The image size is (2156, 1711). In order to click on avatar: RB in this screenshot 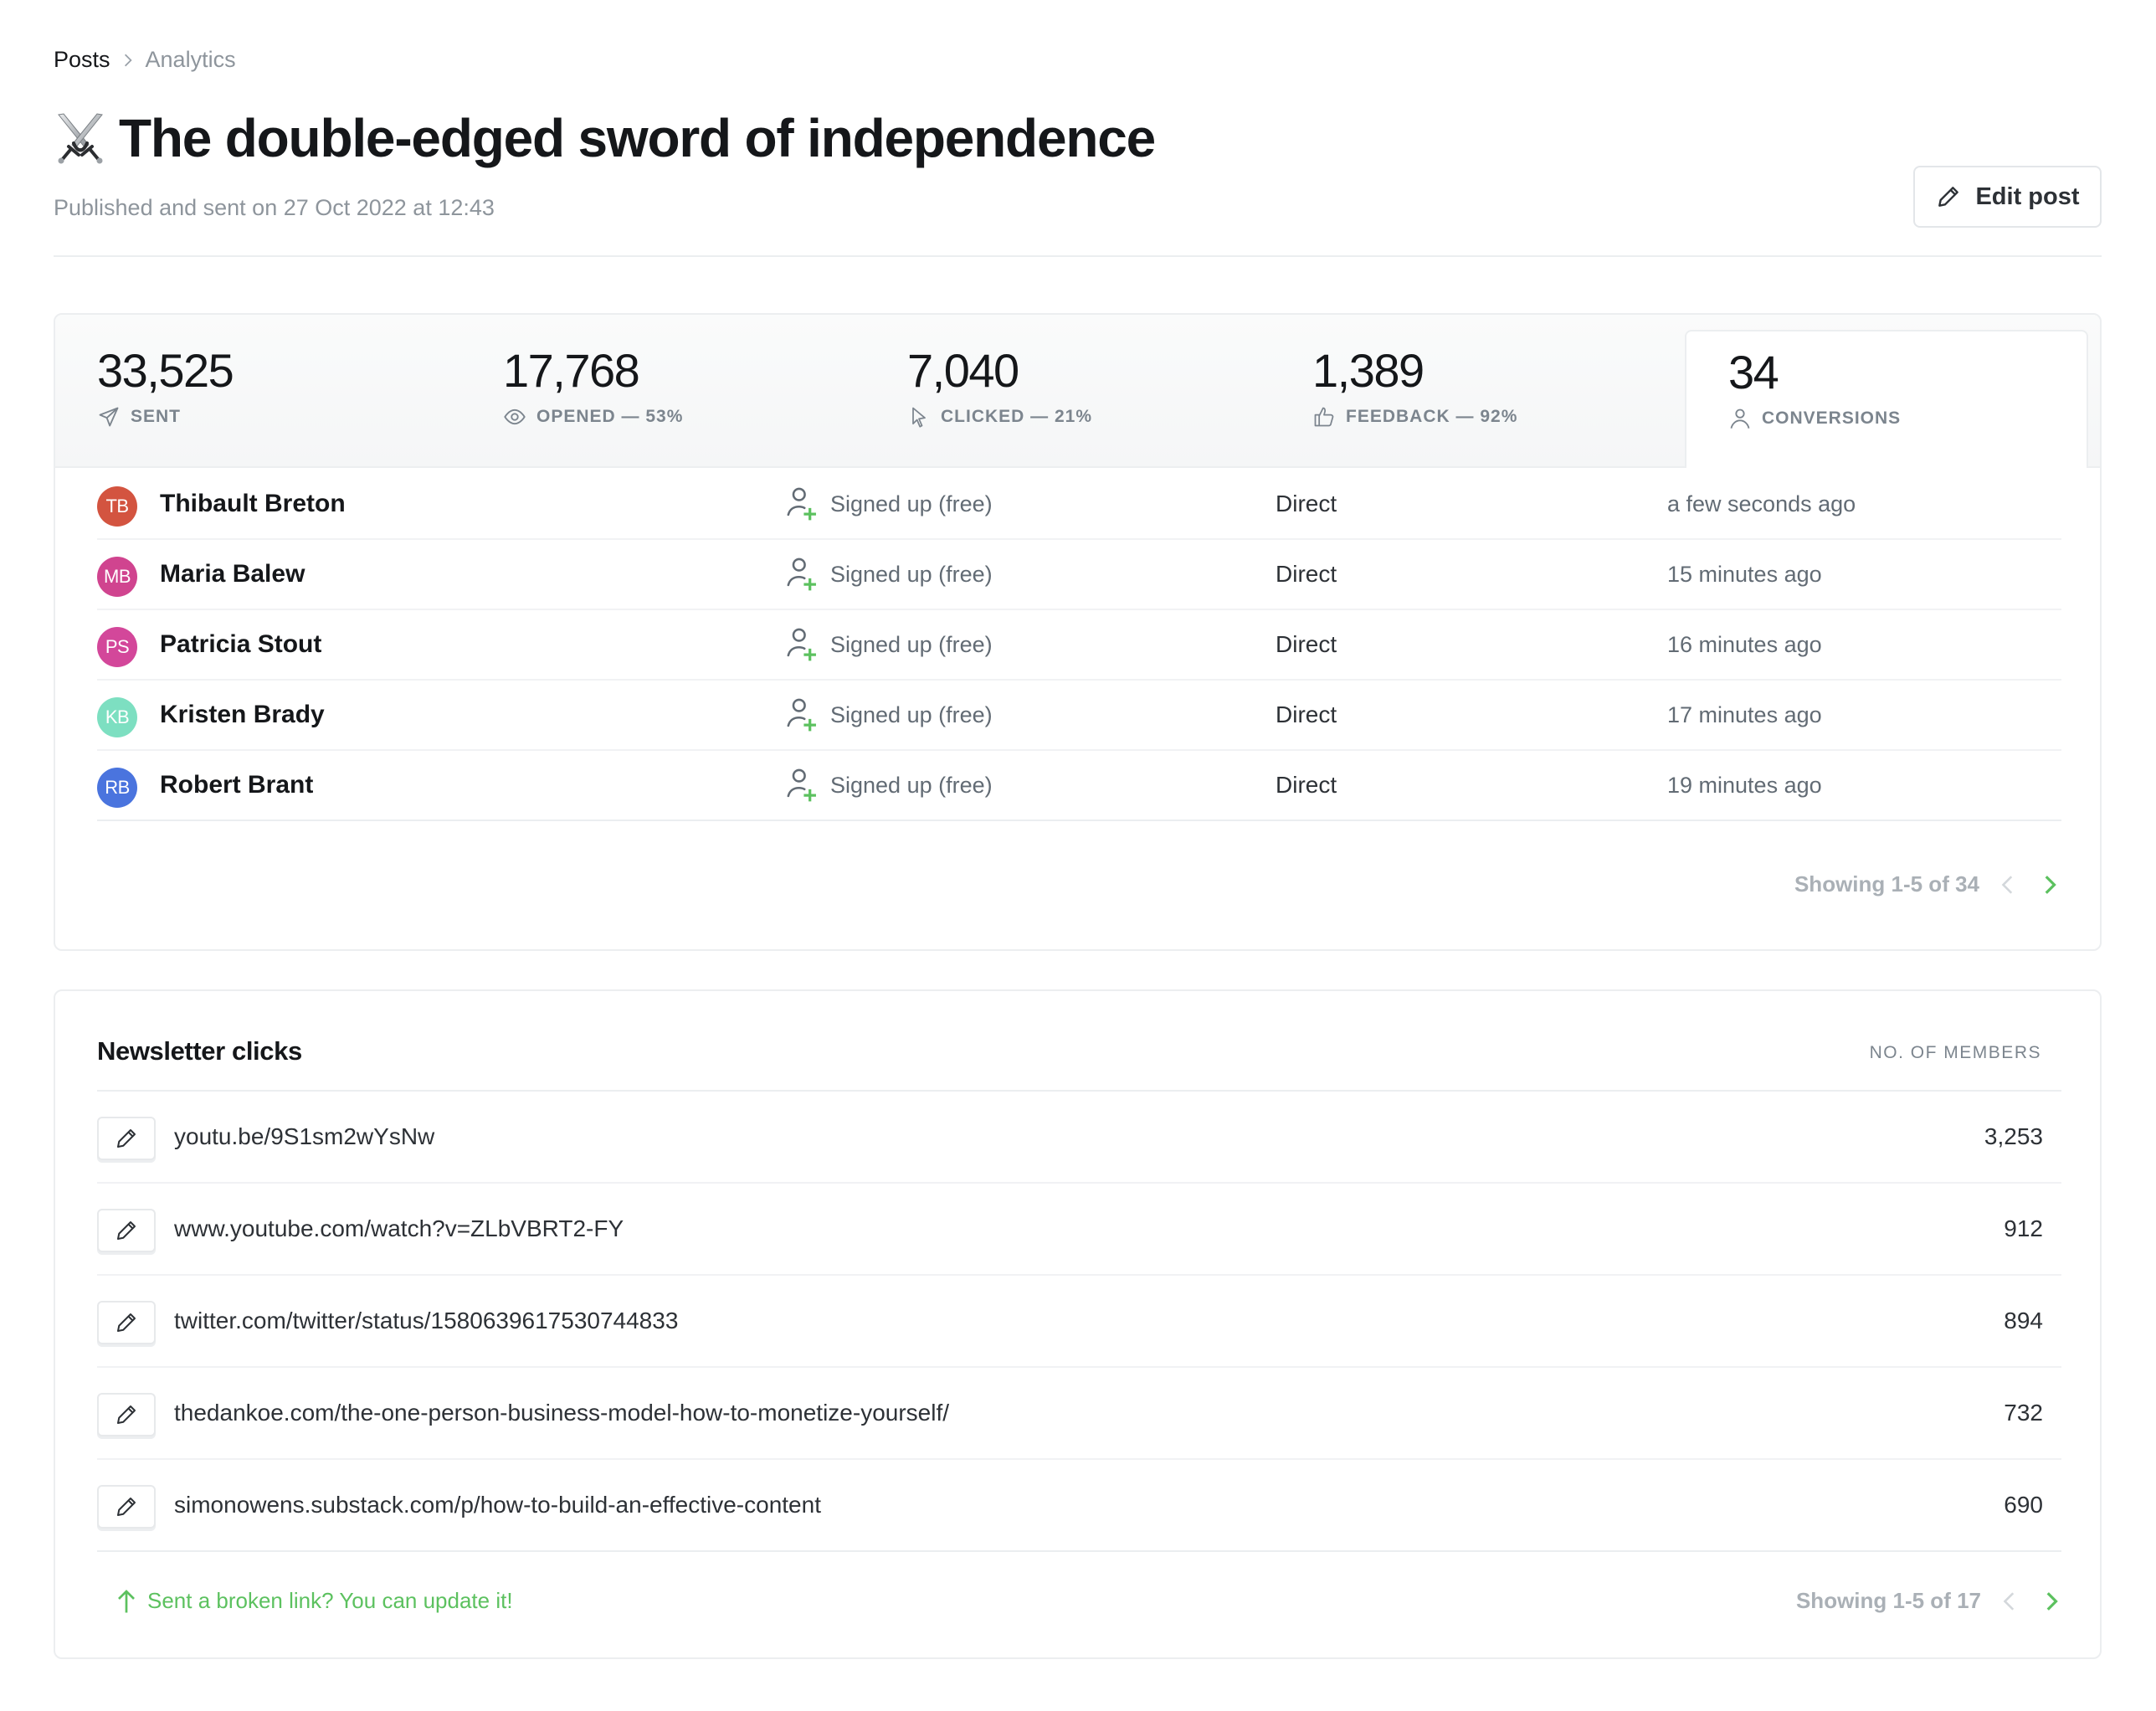, I will do `click(117, 788)`.